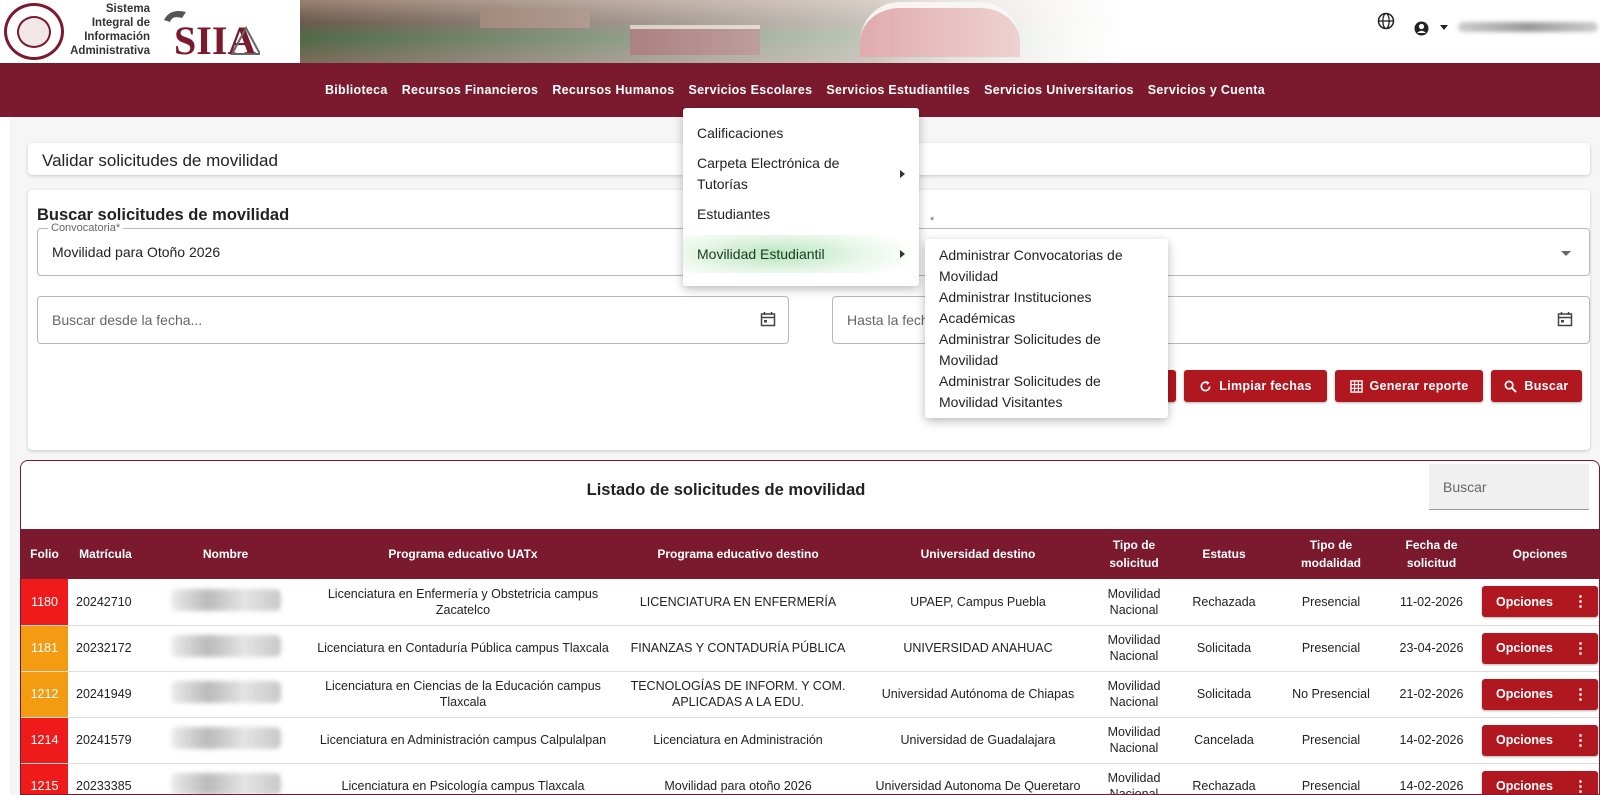  What do you see at coordinates (801, 175) in the screenshot?
I see `menu-item-carpeta-tutorias: Carpeta Electrónica de Tutorías` at bounding box center [801, 175].